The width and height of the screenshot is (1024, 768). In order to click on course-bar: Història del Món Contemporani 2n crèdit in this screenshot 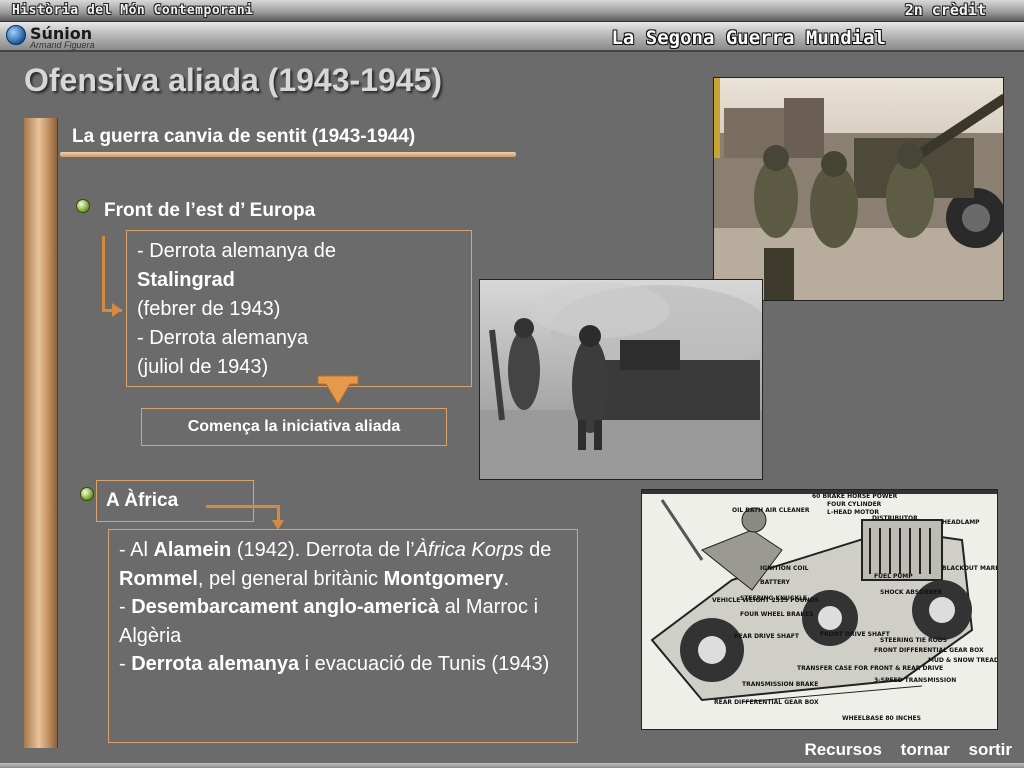, I will do `click(512, 11)`.